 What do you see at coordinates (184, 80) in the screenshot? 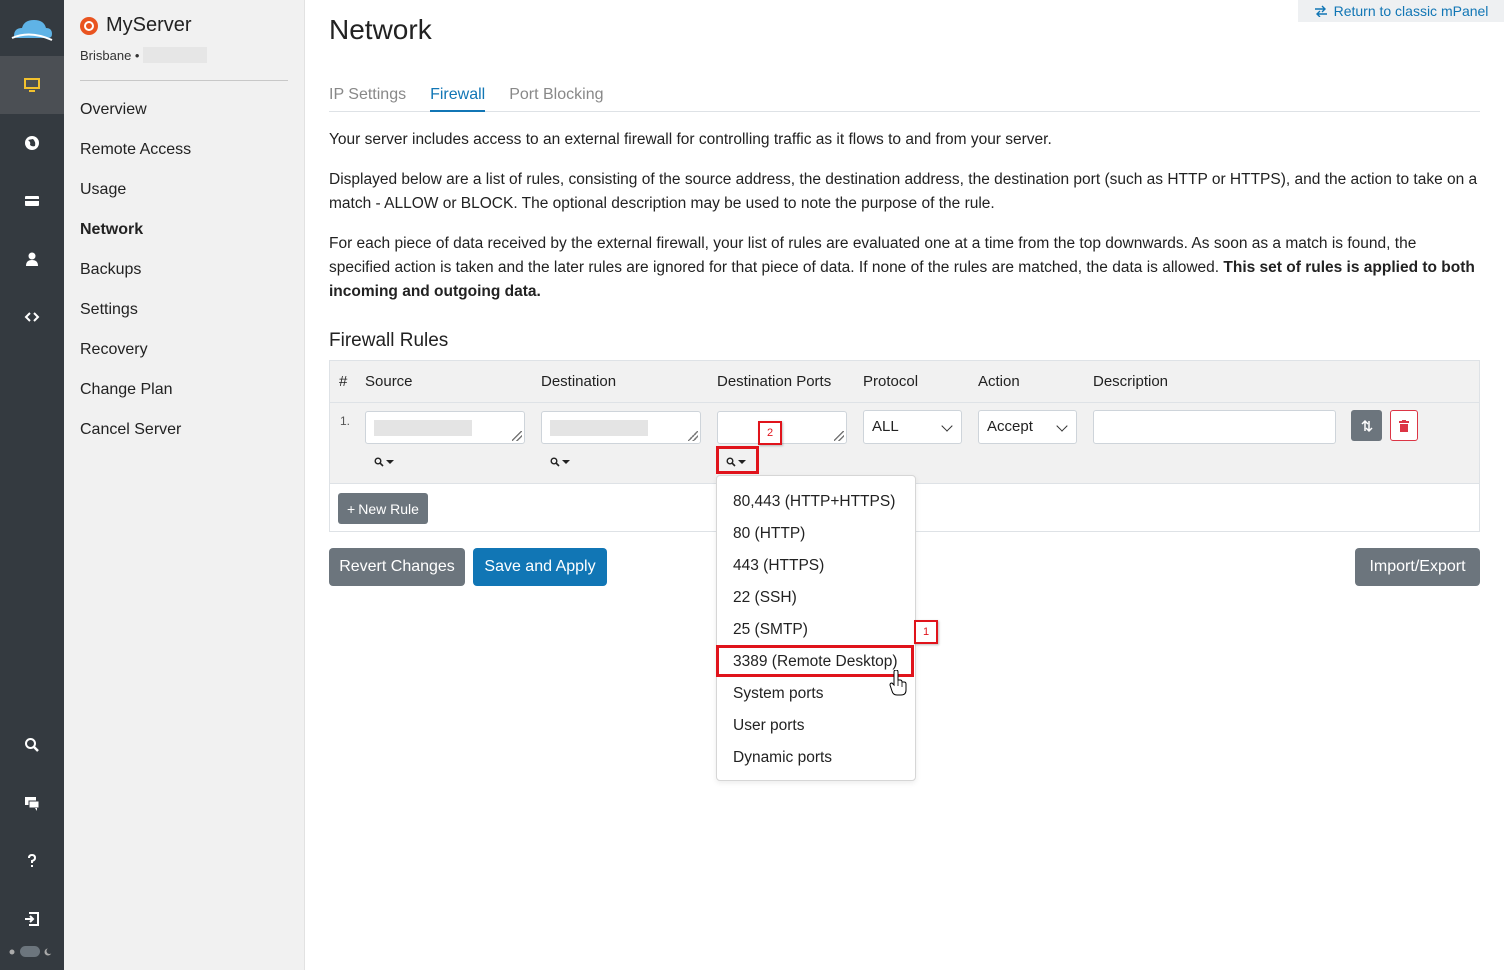
I see `sidebar-divider` at bounding box center [184, 80].